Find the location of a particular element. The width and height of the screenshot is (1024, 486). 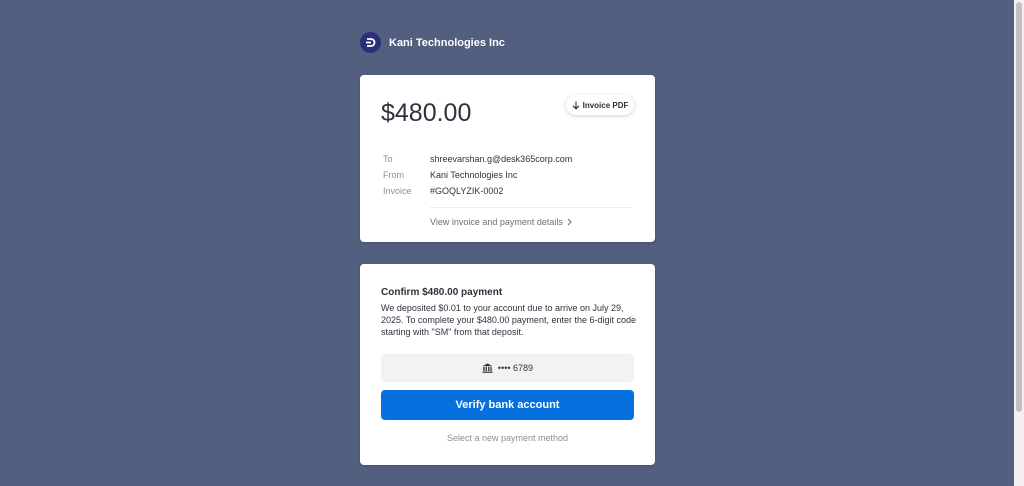

detail-row-from: From Kani Technologies Inc is located at coordinates (450, 175).